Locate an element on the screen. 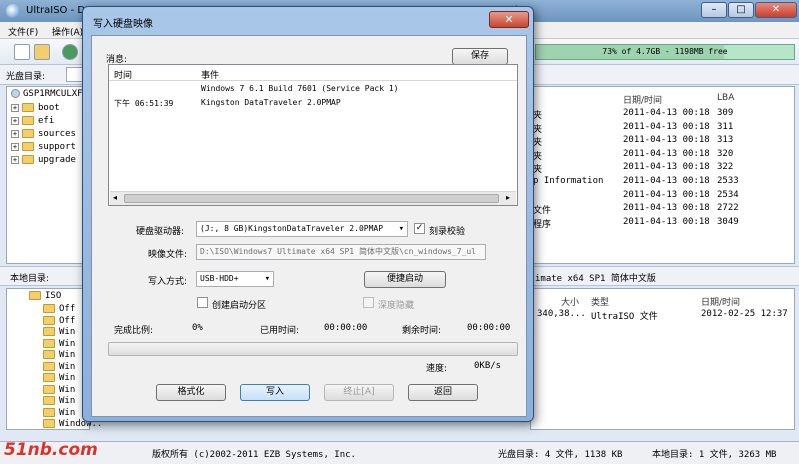  disc-tree-folder: + upgrade is located at coordinates (43, 161).